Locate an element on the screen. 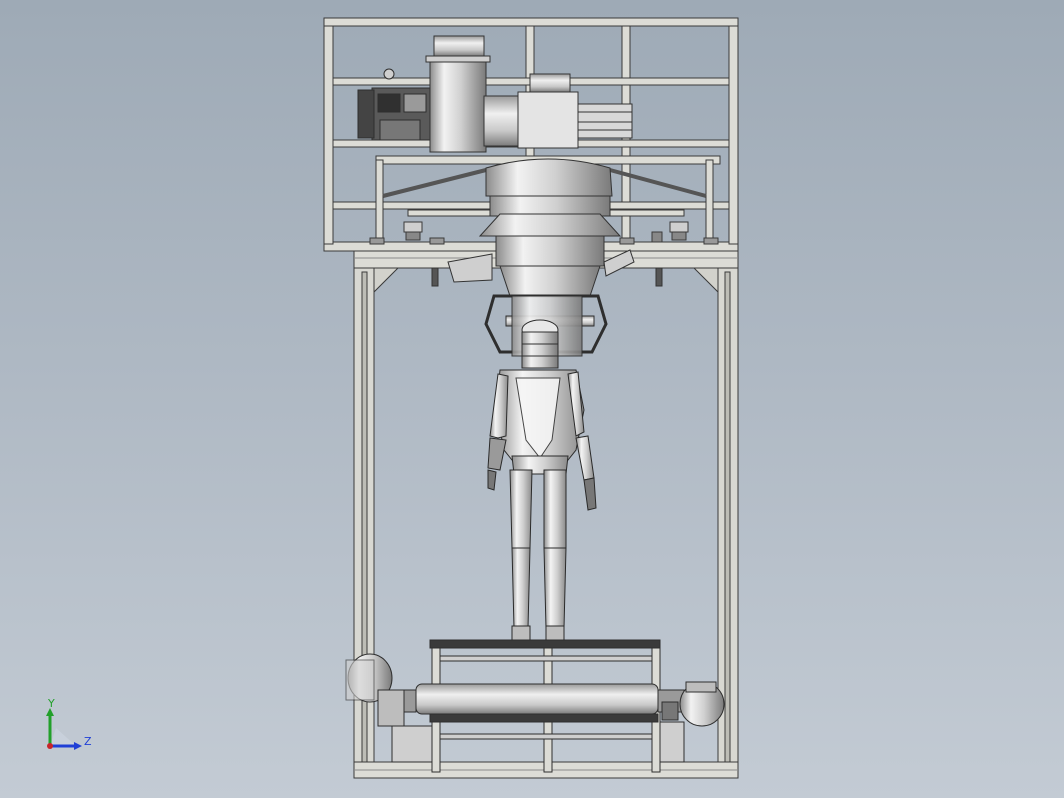 This screenshot has height=798, width=1064. nozzle-assembly is located at coordinates (546, 331).